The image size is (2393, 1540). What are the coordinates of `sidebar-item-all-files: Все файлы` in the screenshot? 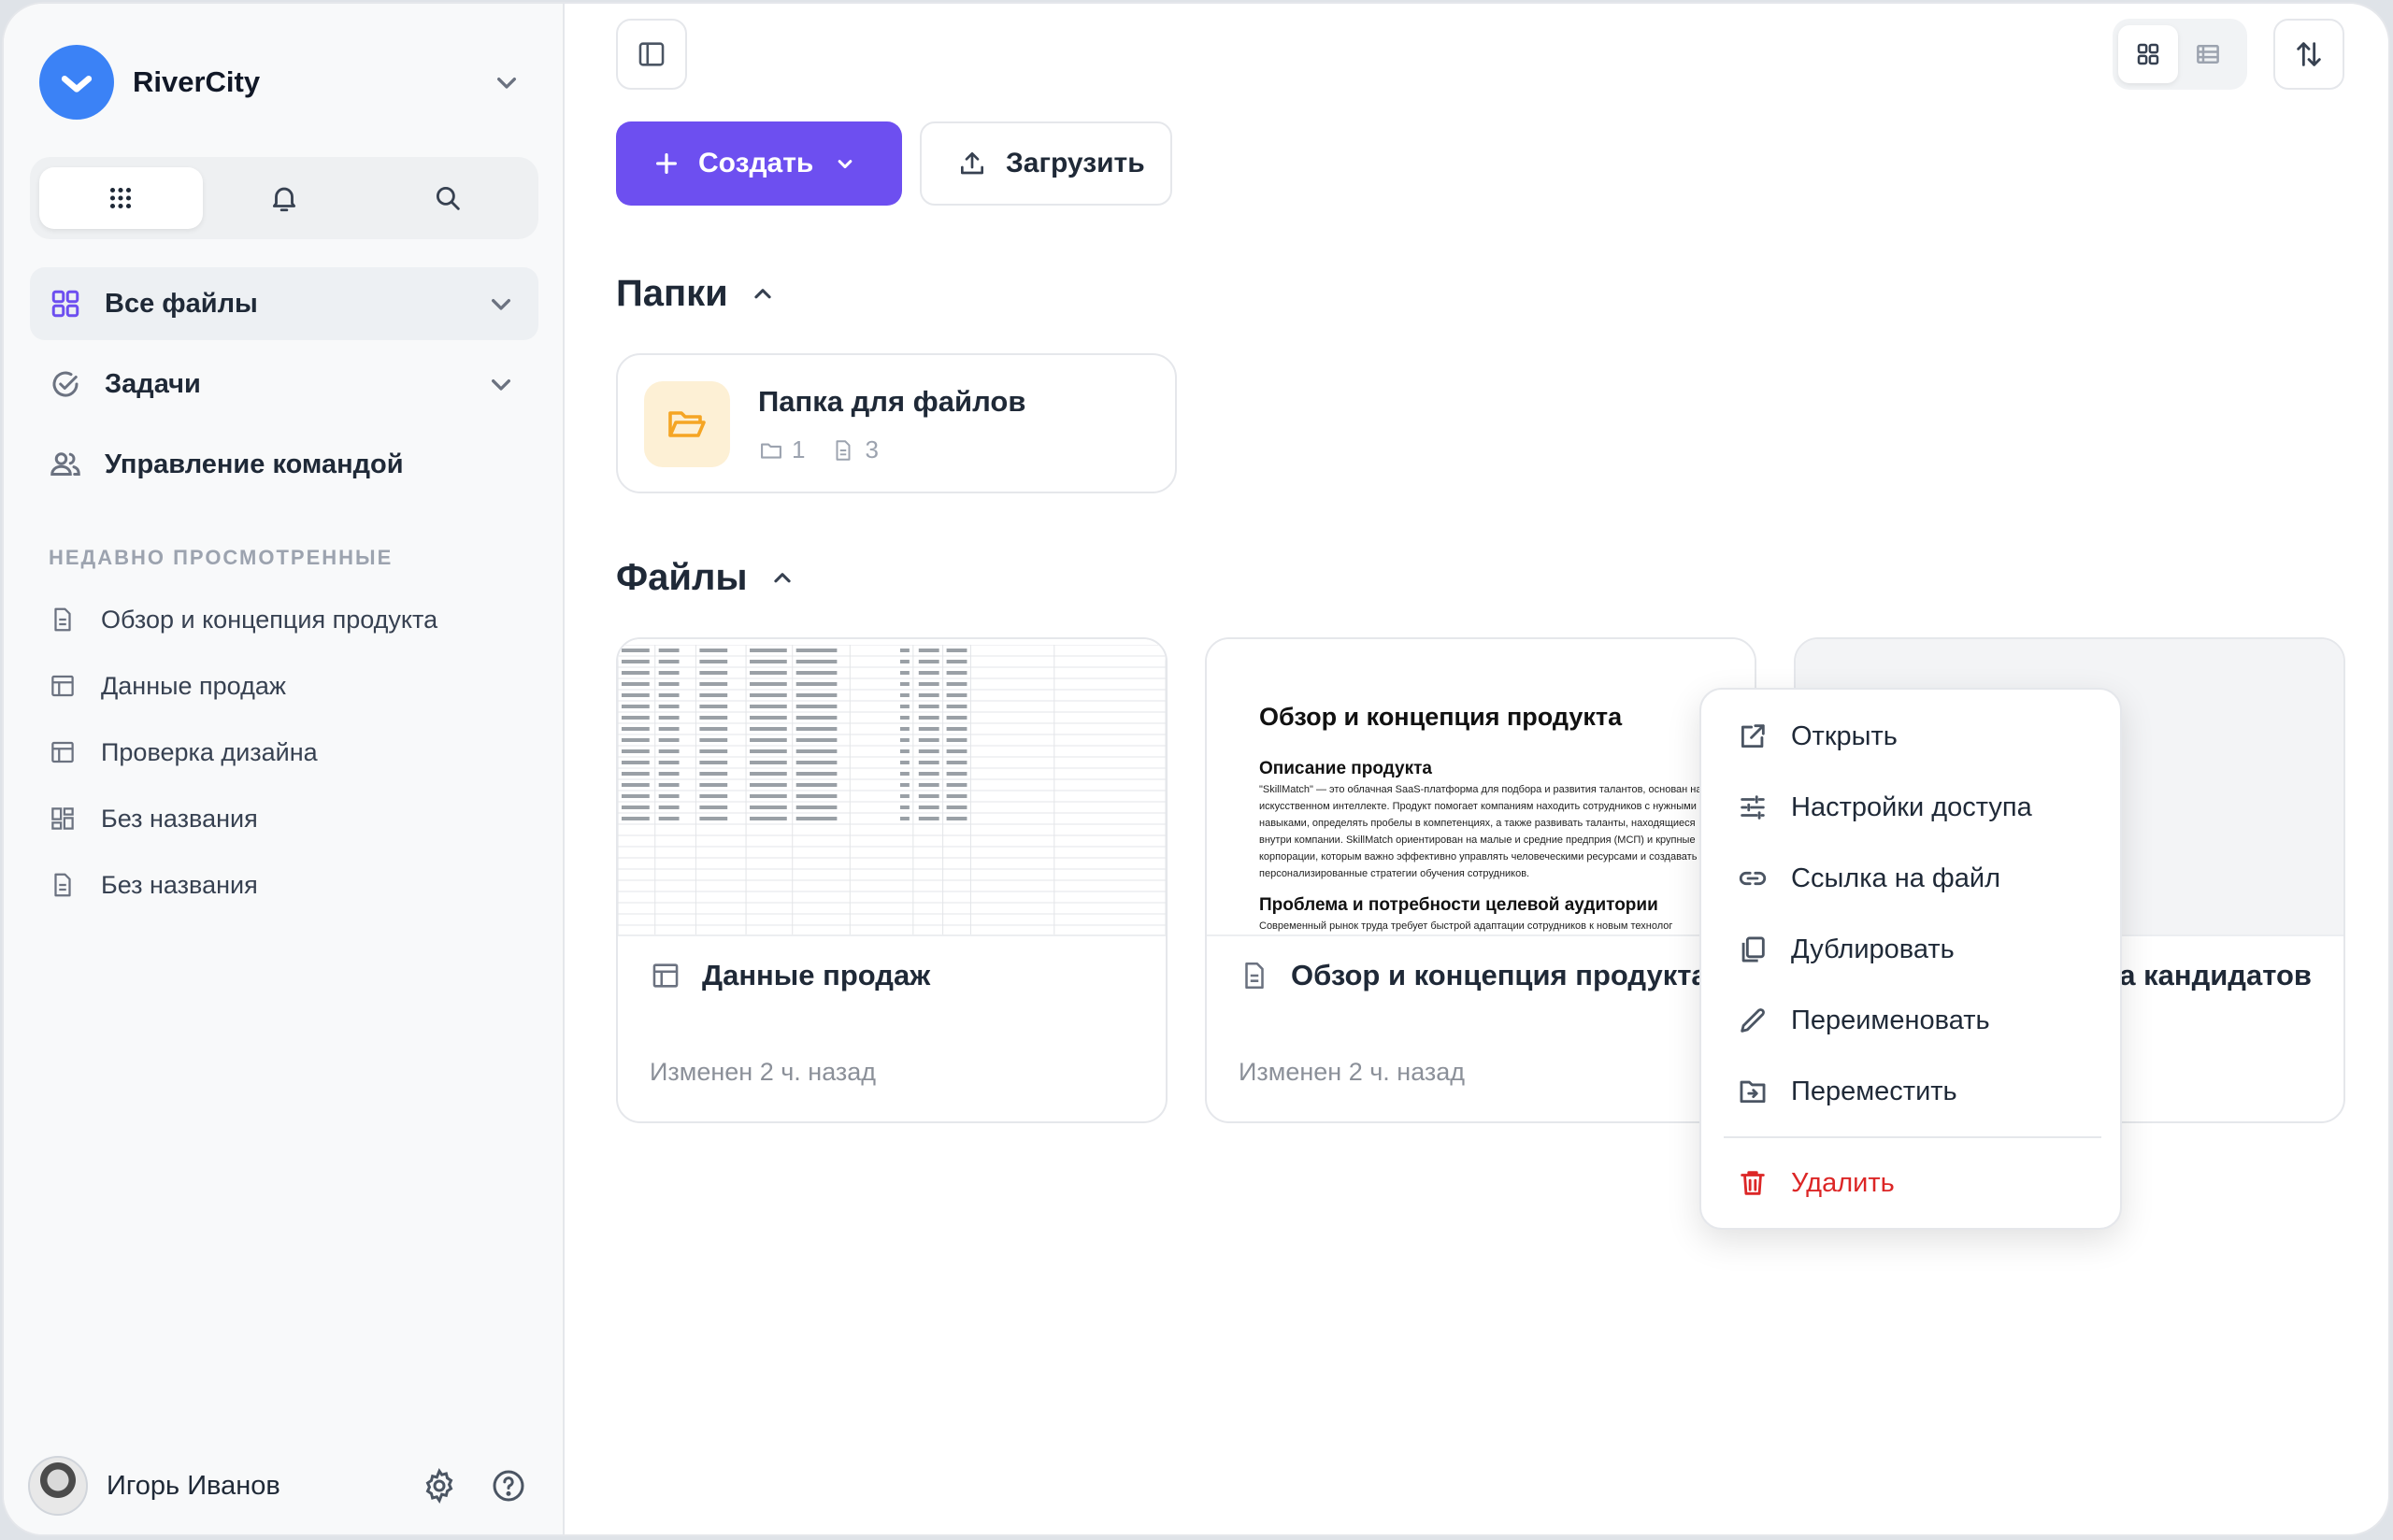 It's located at (284, 303).